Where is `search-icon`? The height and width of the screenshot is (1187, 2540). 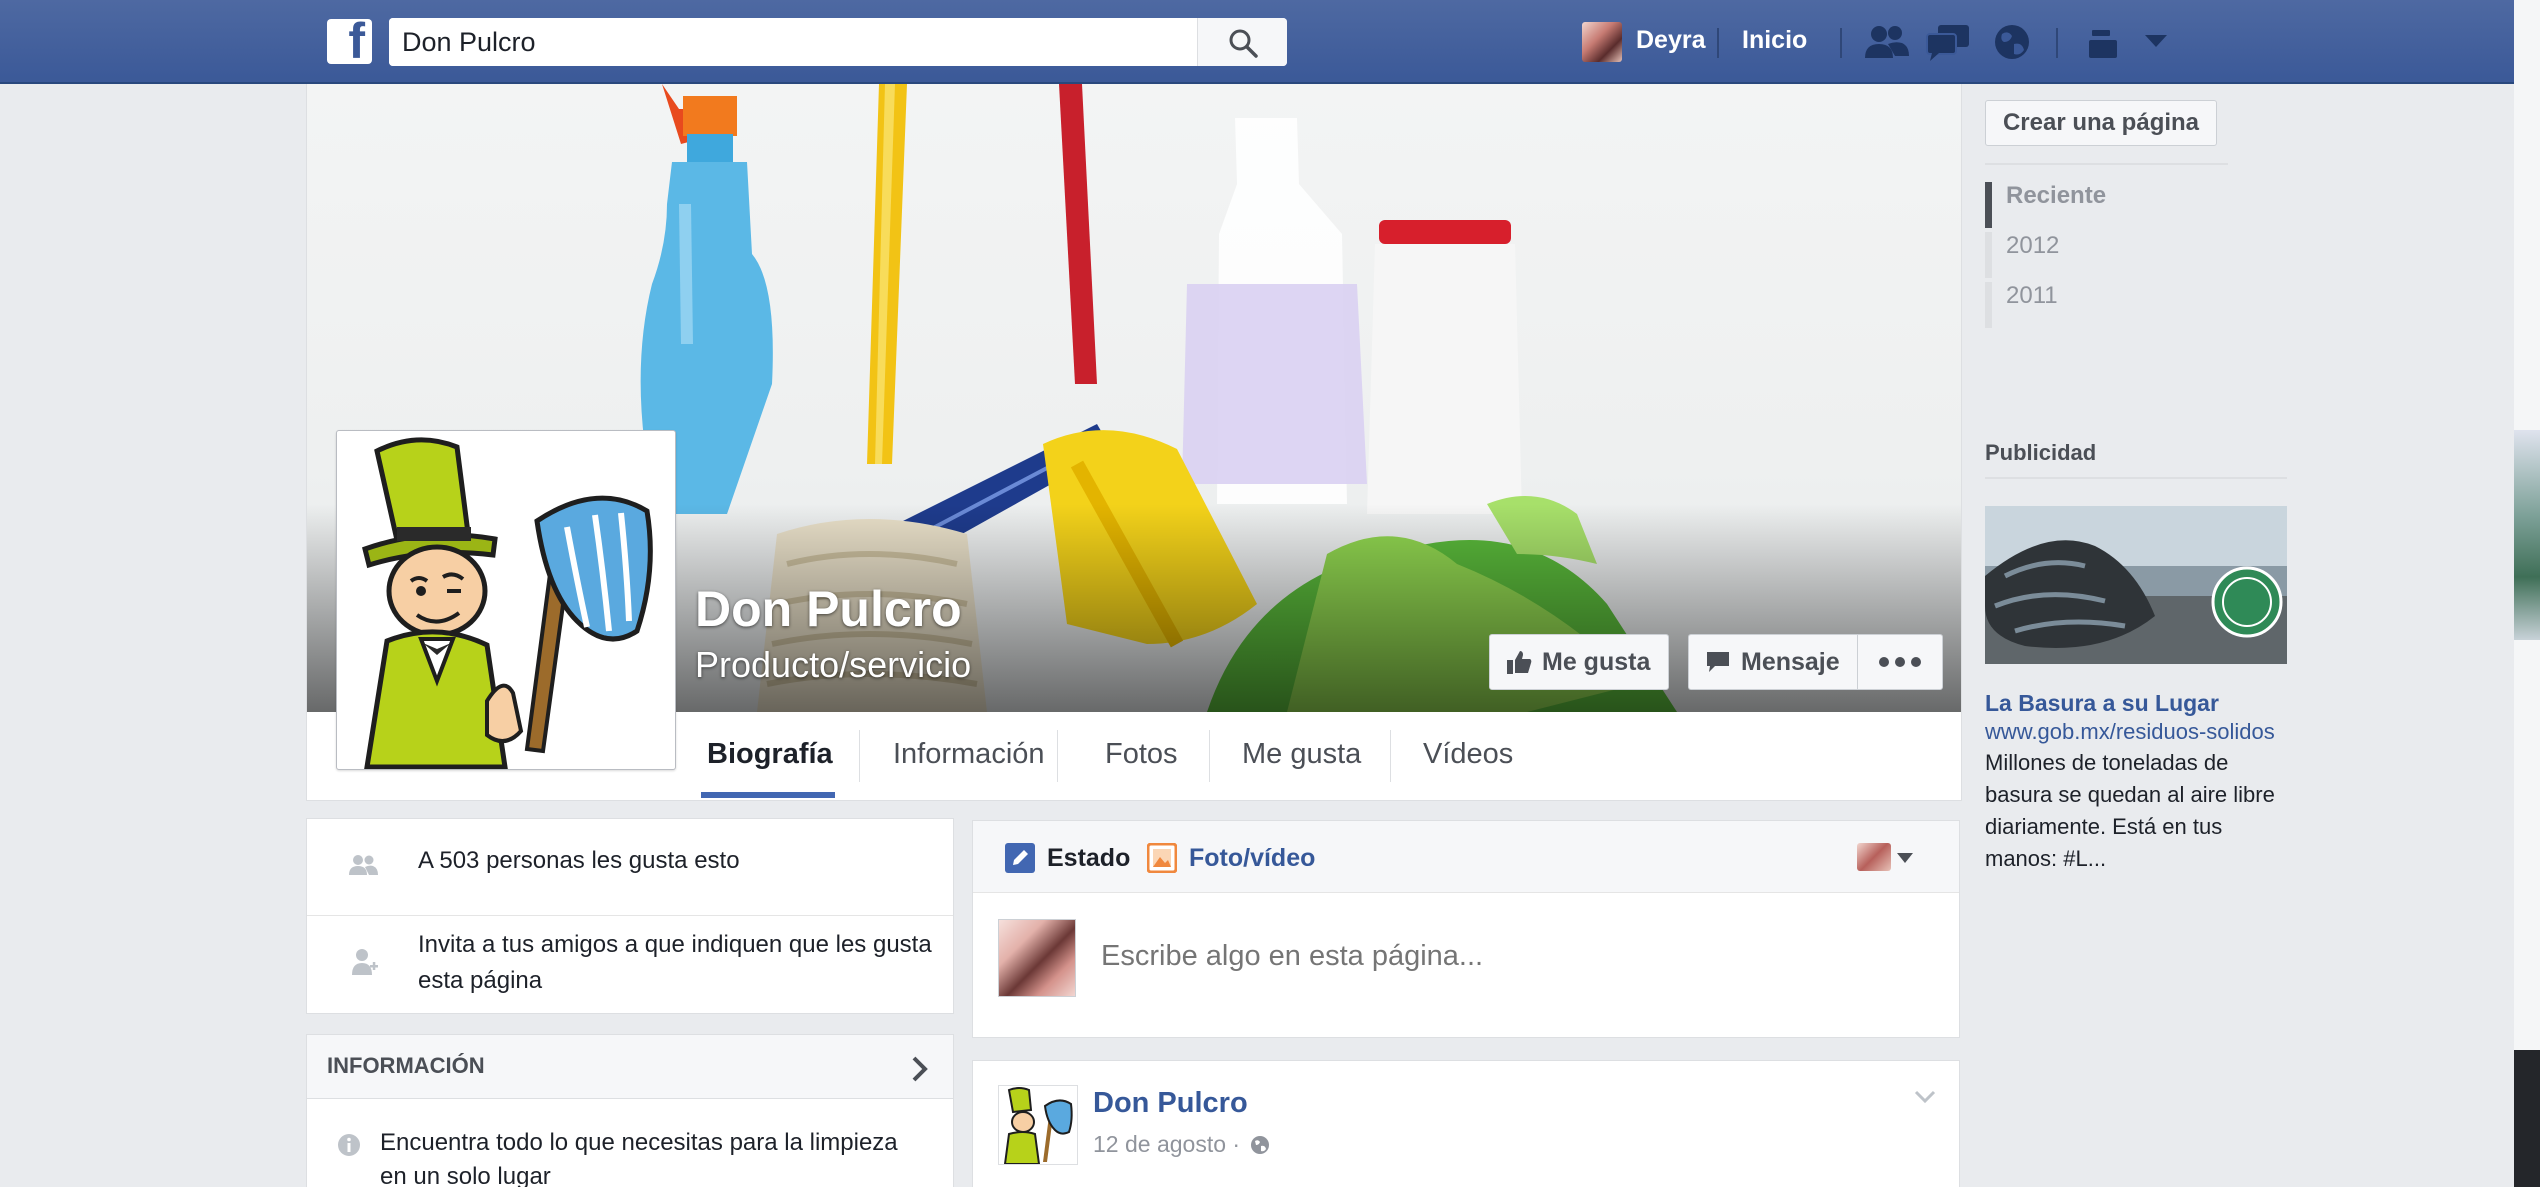
search-icon is located at coordinates (1243, 43).